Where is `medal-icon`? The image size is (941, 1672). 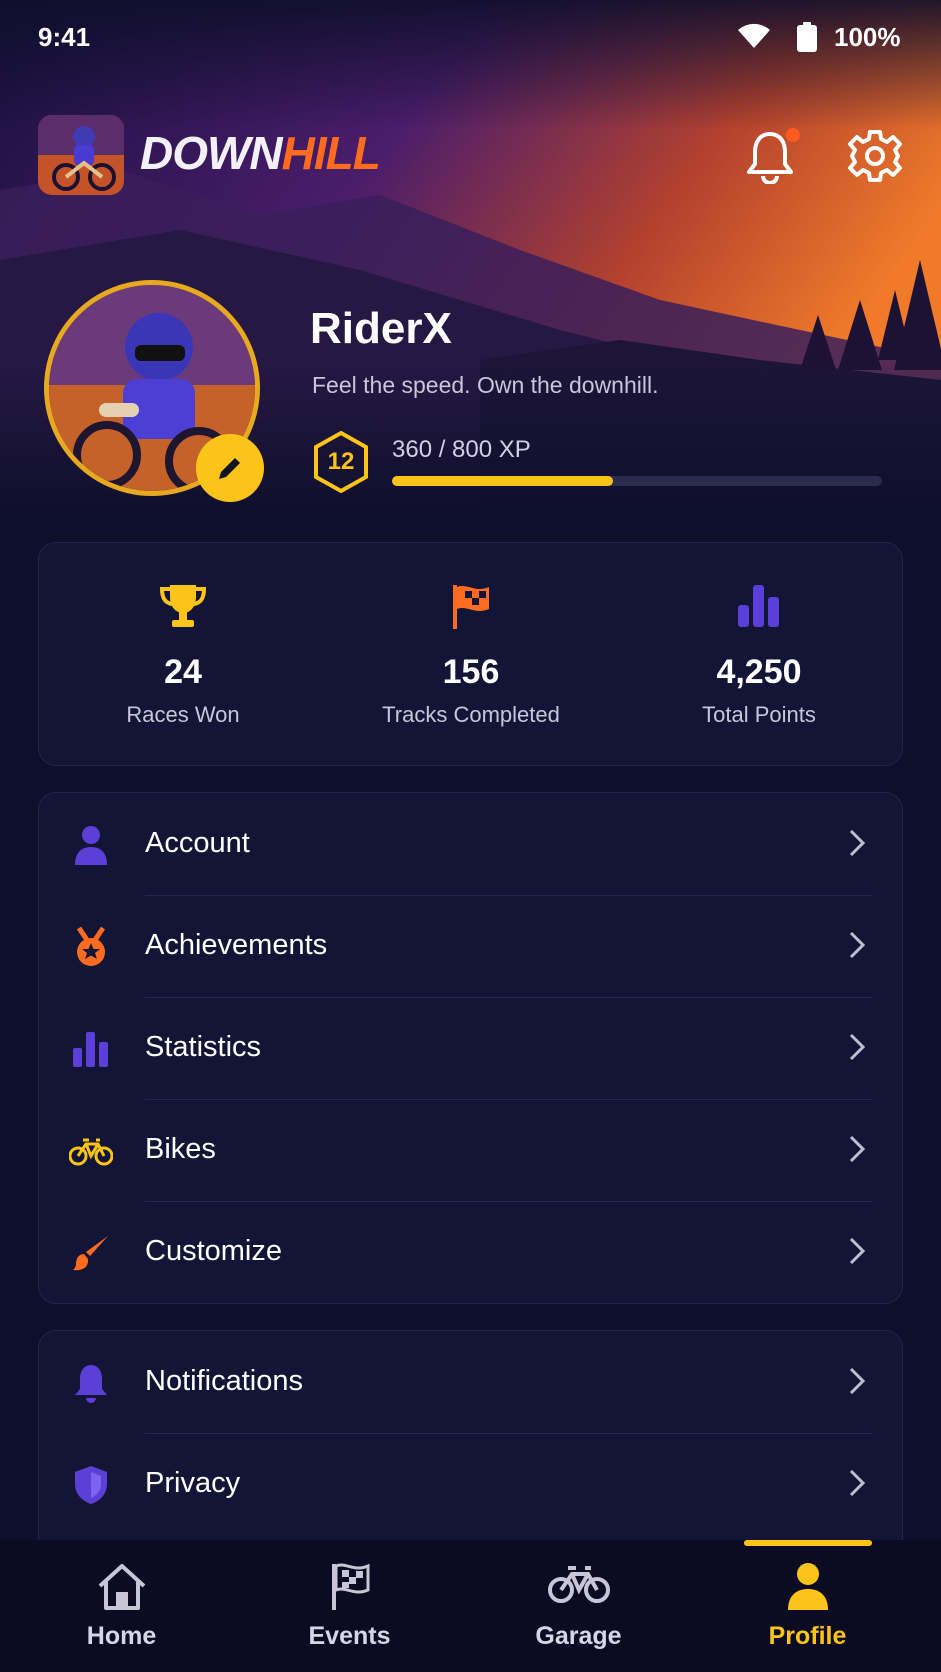
medal-icon is located at coordinates (91, 947).